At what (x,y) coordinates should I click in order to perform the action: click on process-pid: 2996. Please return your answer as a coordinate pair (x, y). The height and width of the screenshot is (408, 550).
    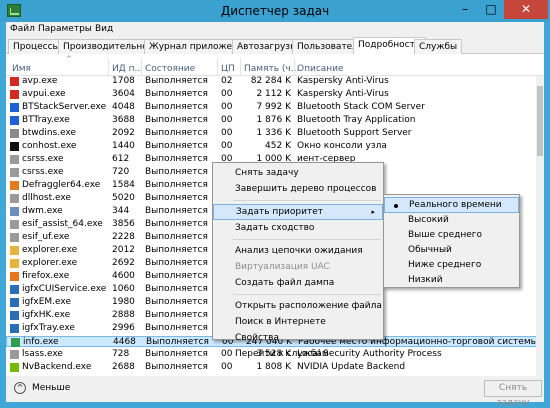
    Looking at the image, I should click on (123, 328).